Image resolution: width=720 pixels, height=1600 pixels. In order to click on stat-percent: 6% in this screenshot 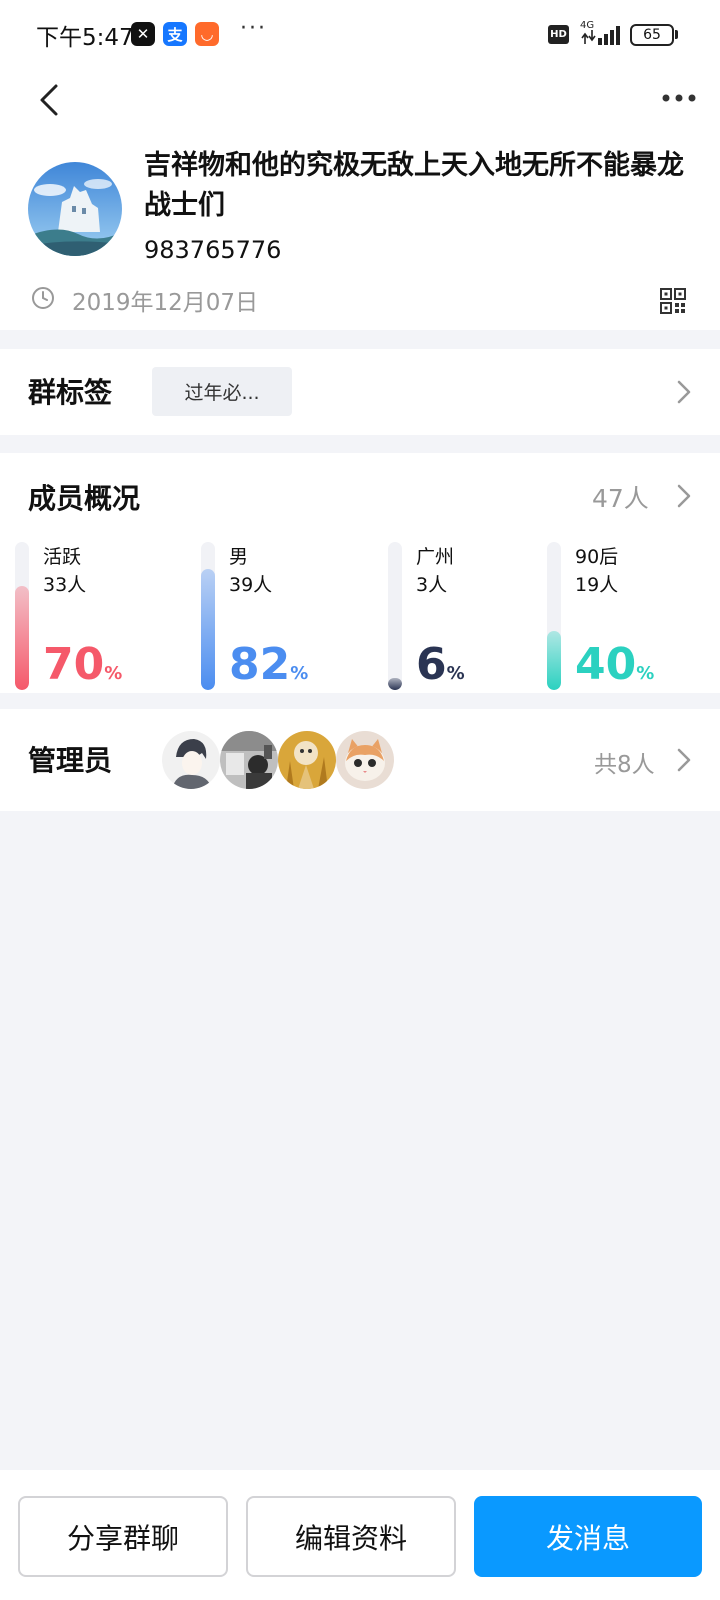, I will do `click(440, 669)`.